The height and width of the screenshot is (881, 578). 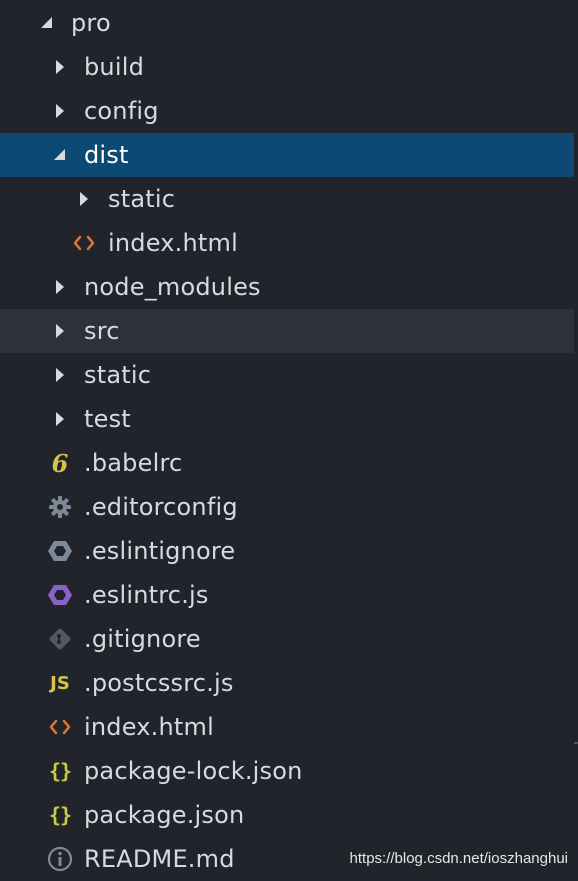 What do you see at coordinates (287, 111) in the screenshot?
I see `tree-item-config: config` at bounding box center [287, 111].